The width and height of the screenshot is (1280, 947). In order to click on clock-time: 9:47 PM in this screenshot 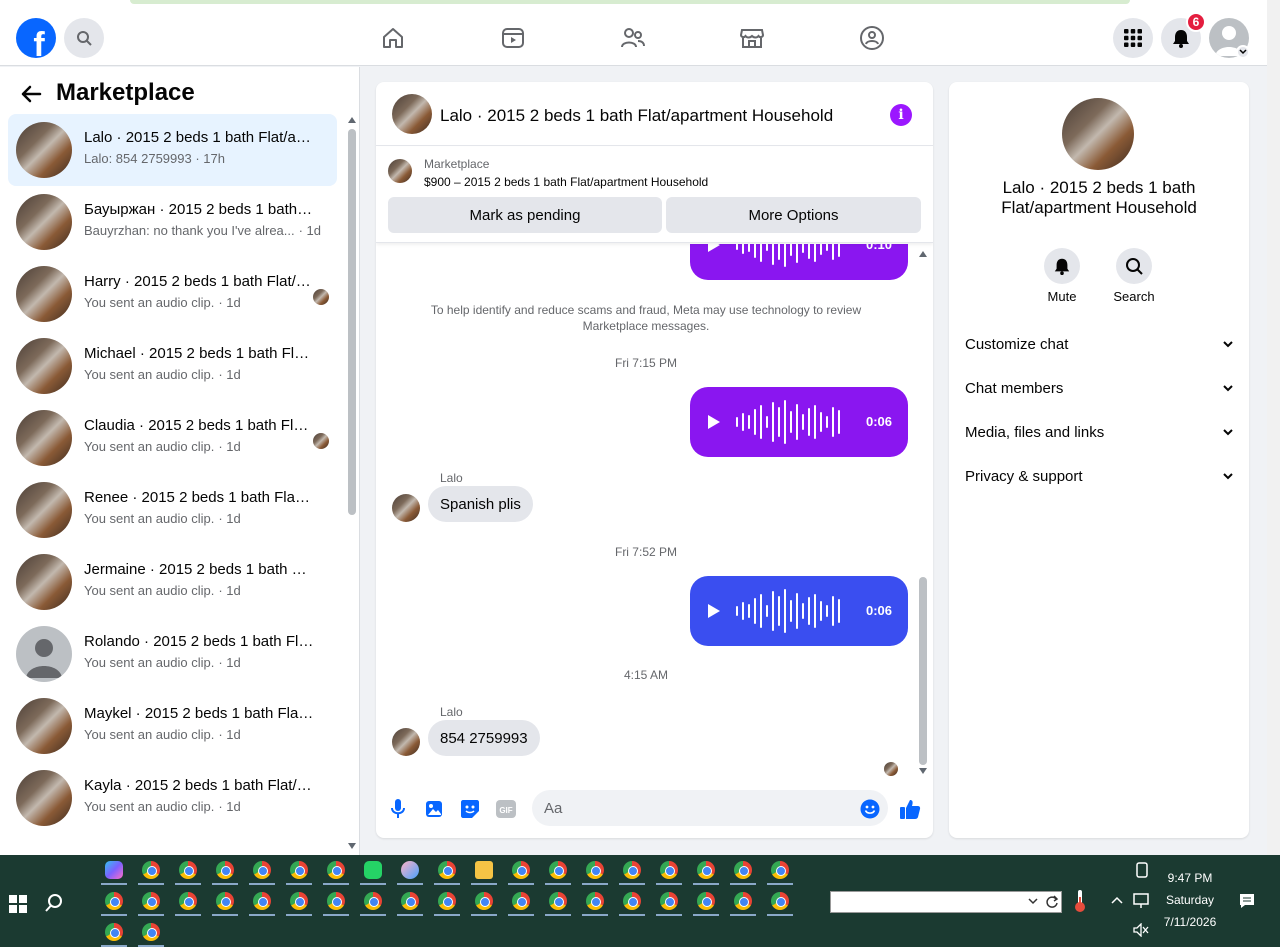, I will do `click(1190, 878)`.